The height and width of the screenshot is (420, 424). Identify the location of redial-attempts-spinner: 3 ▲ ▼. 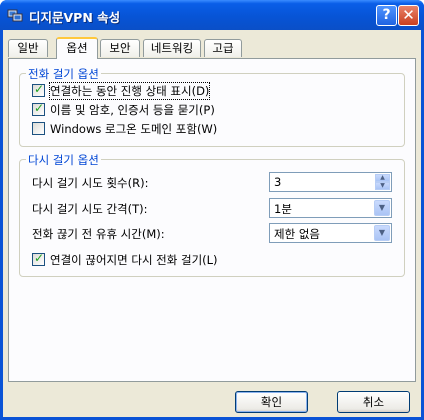
(330, 182).